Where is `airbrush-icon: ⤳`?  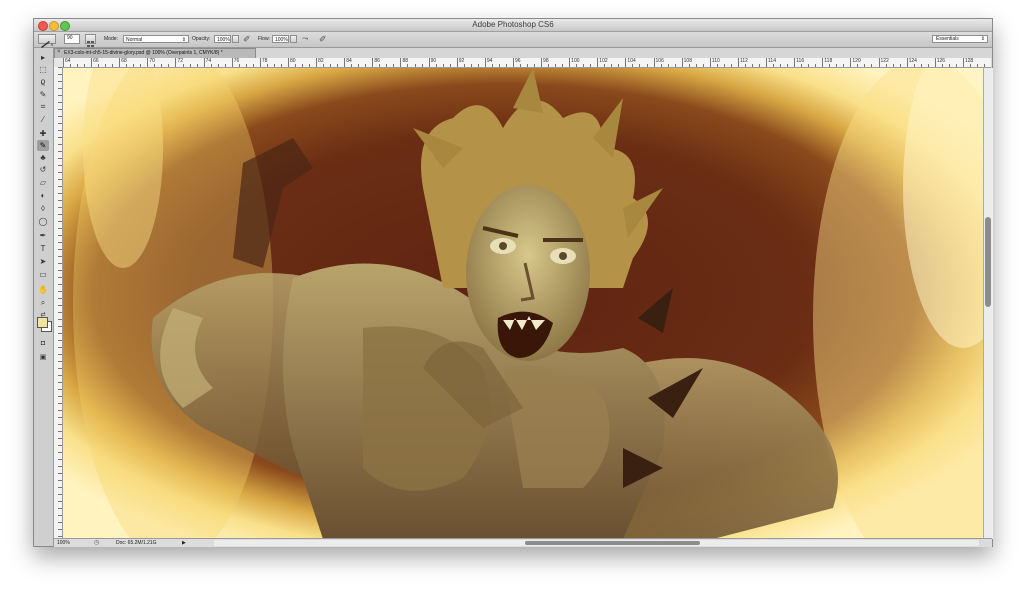 airbrush-icon: ⤳ is located at coordinates (305, 39).